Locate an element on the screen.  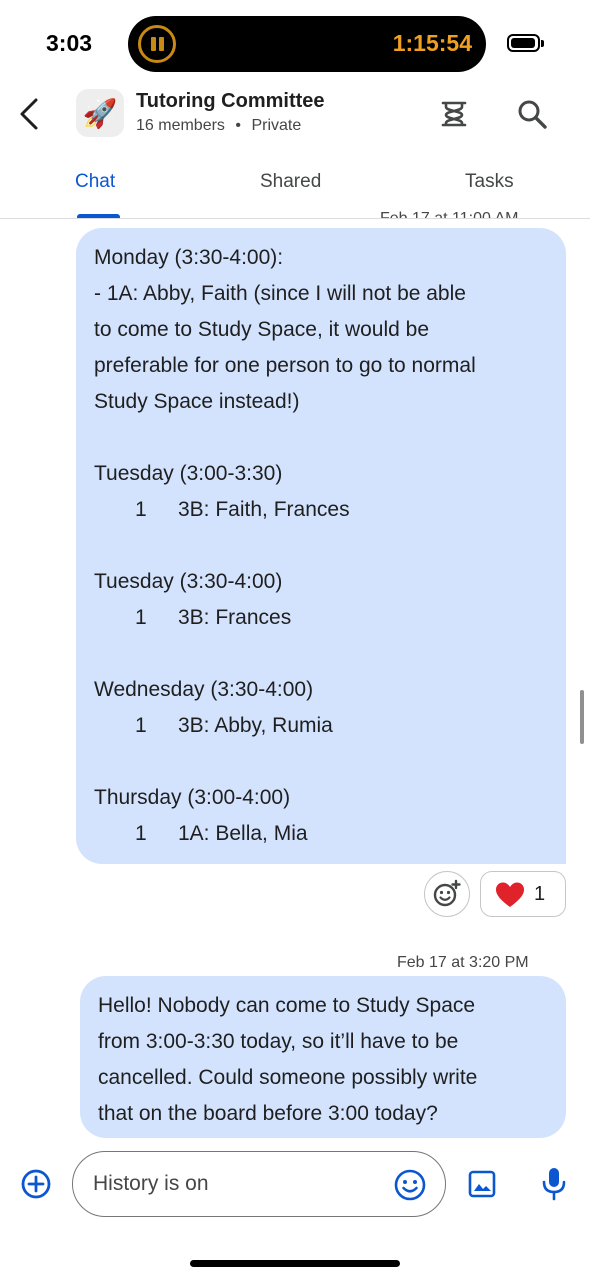
day-entry: 1A: Bella, Mia is located at coordinates (243, 833).